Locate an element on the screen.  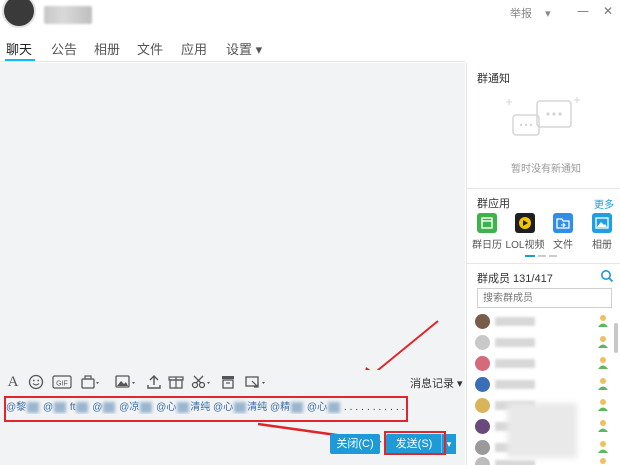
member-list-scrollbar is located at coordinates (616, 338).